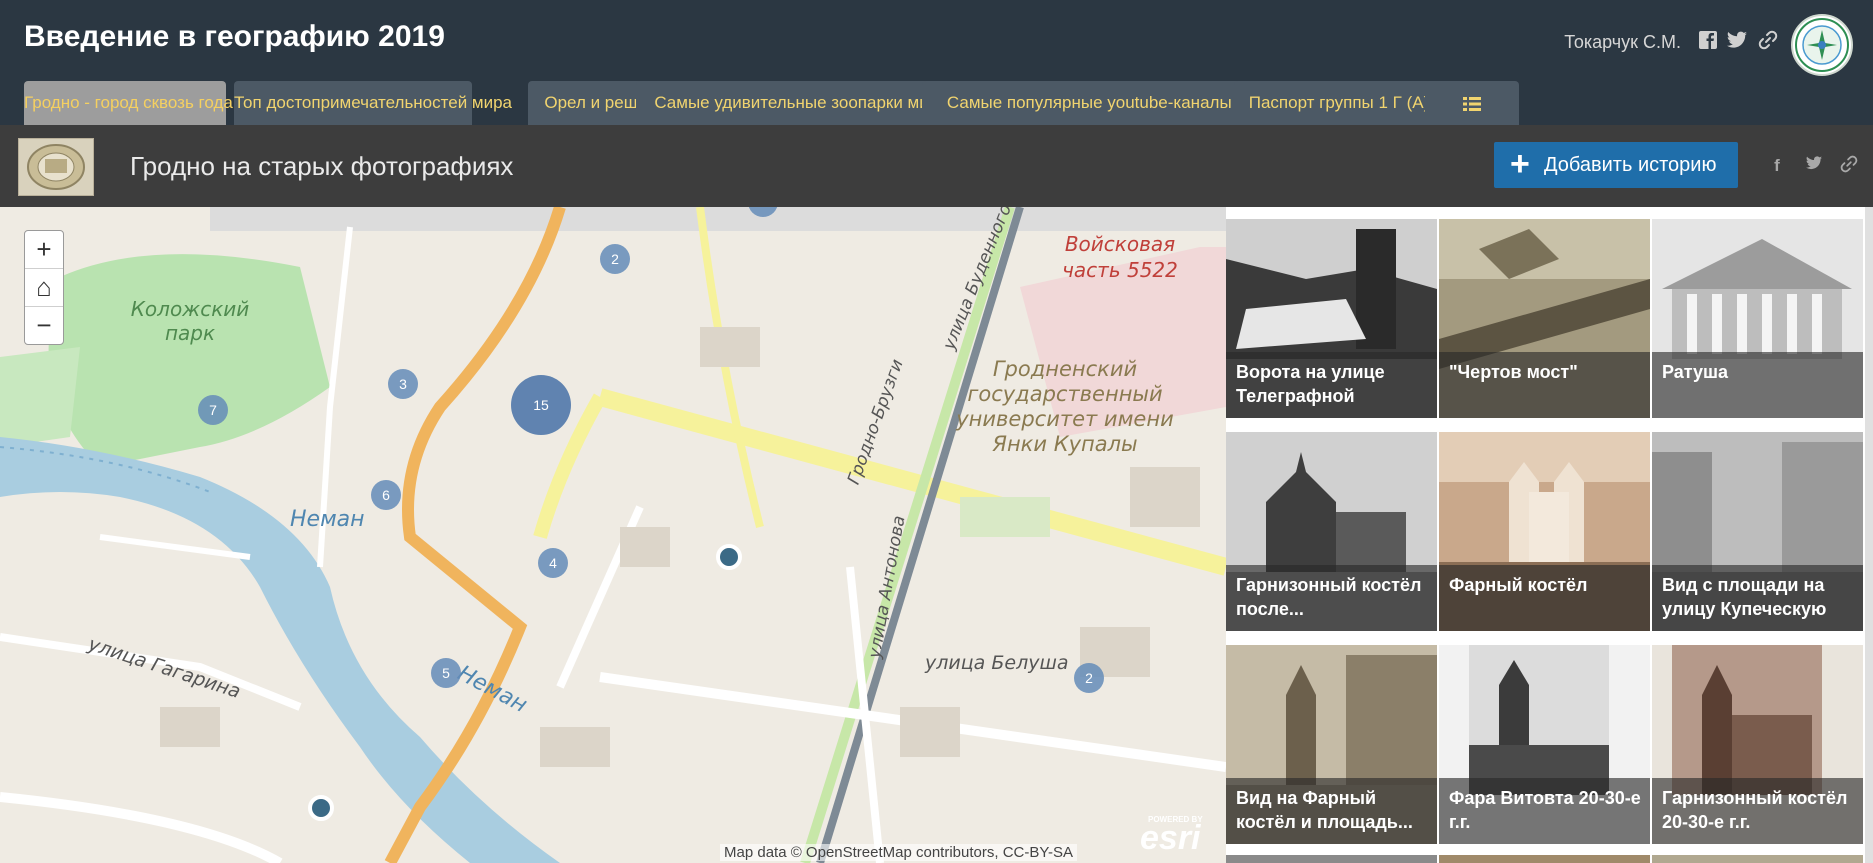 The height and width of the screenshot is (863, 1873). What do you see at coordinates (1622, 42) in the screenshot?
I see `author-name: Токарчук С.М.` at bounding box center [1622, 42].